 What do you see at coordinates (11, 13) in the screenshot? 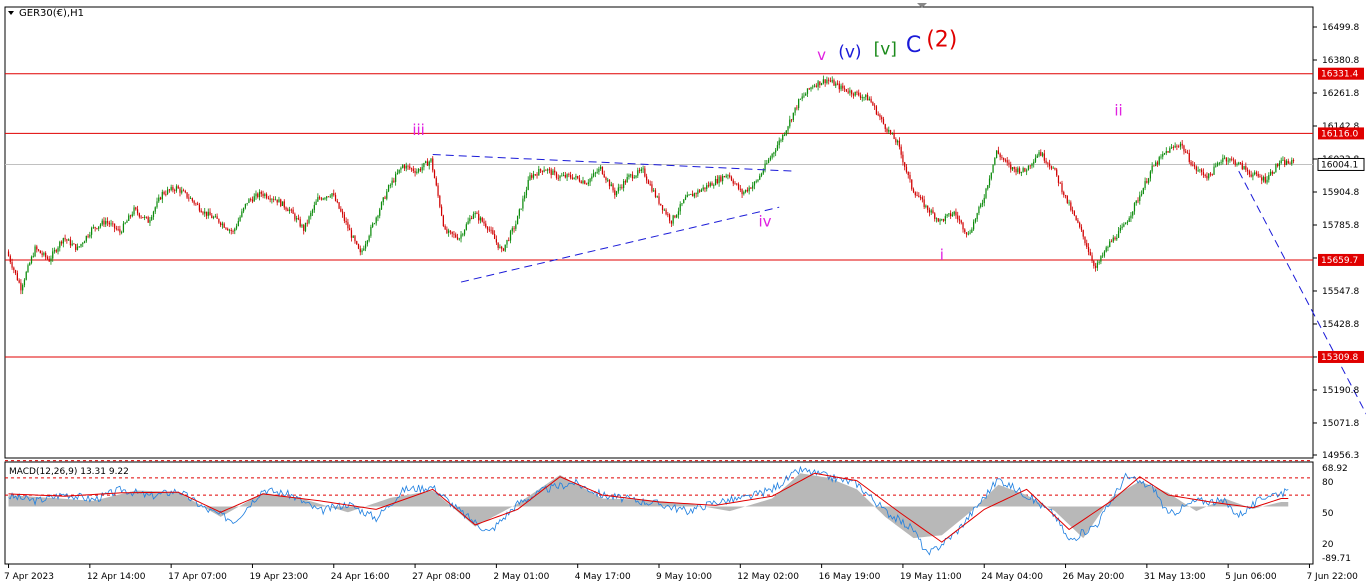
I see `chart-menu-icon` at bounding box center [11, 13].